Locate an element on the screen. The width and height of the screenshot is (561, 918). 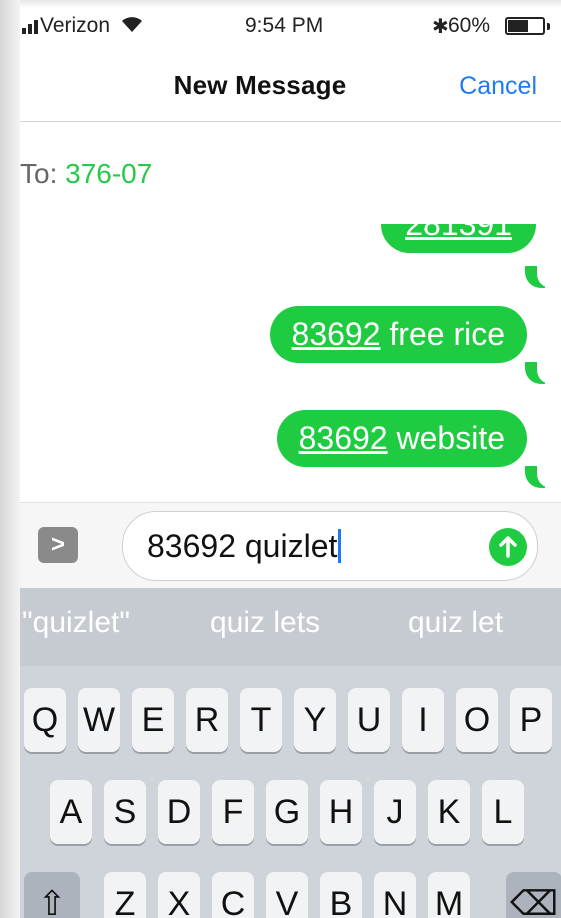
key-k: K is located at coordinates (449, 812).